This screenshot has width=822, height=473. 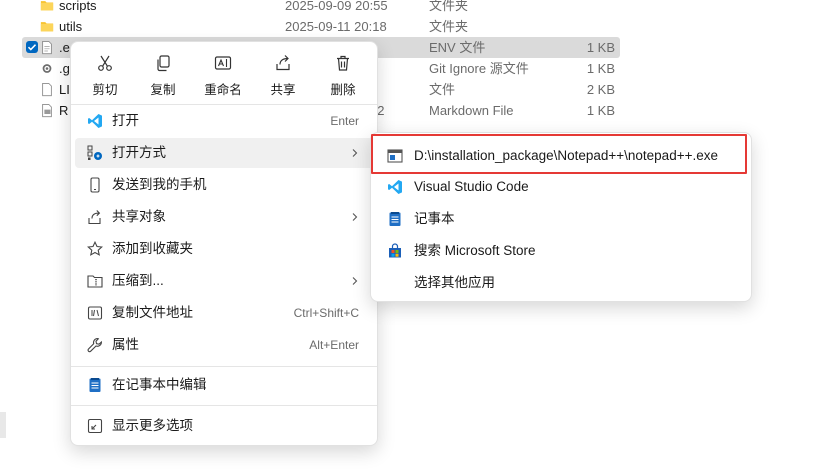 What do you see at coordinates (95, 185) in the screenshot?
I see `phone-icon` at bounding box center [95, 185].